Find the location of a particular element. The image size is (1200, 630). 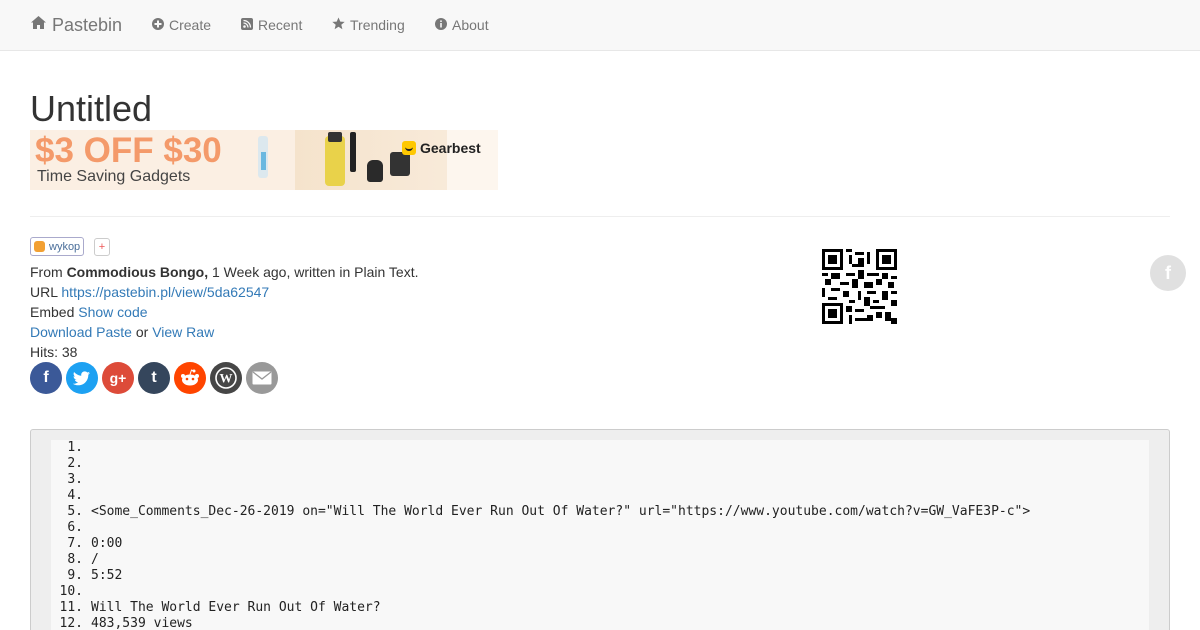

nav-about-label: About is located at coordinates (470, 25).